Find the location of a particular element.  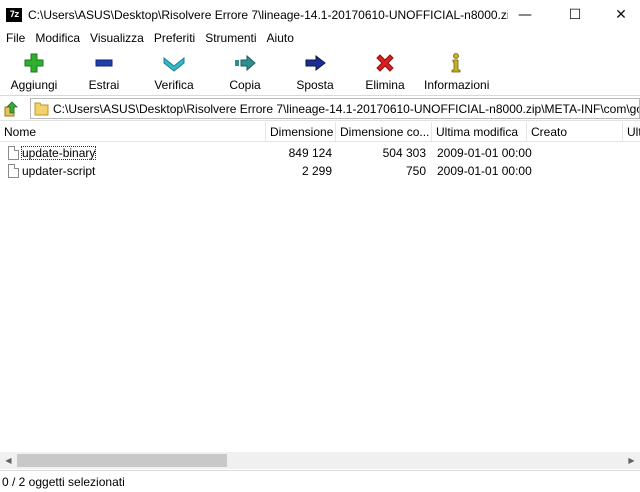

info-button: Informazioni is located at coordinates (457, 72).